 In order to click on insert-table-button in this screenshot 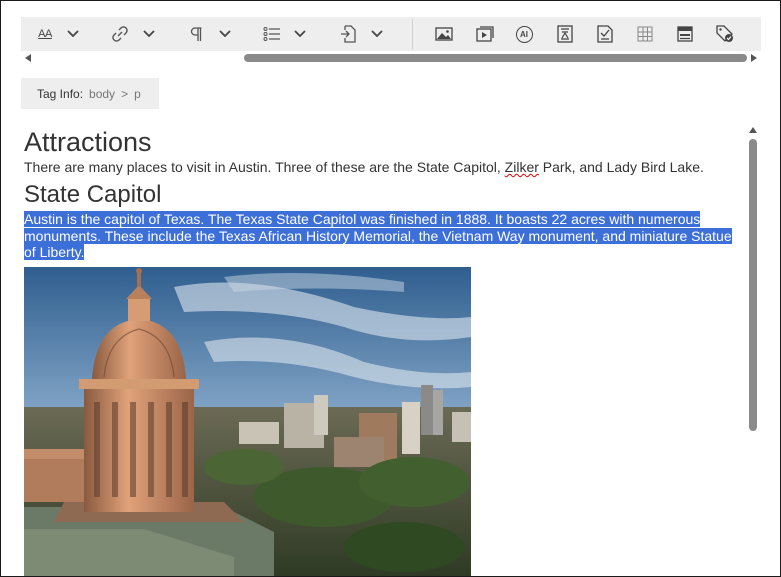, I will do `click(645, 34)`.